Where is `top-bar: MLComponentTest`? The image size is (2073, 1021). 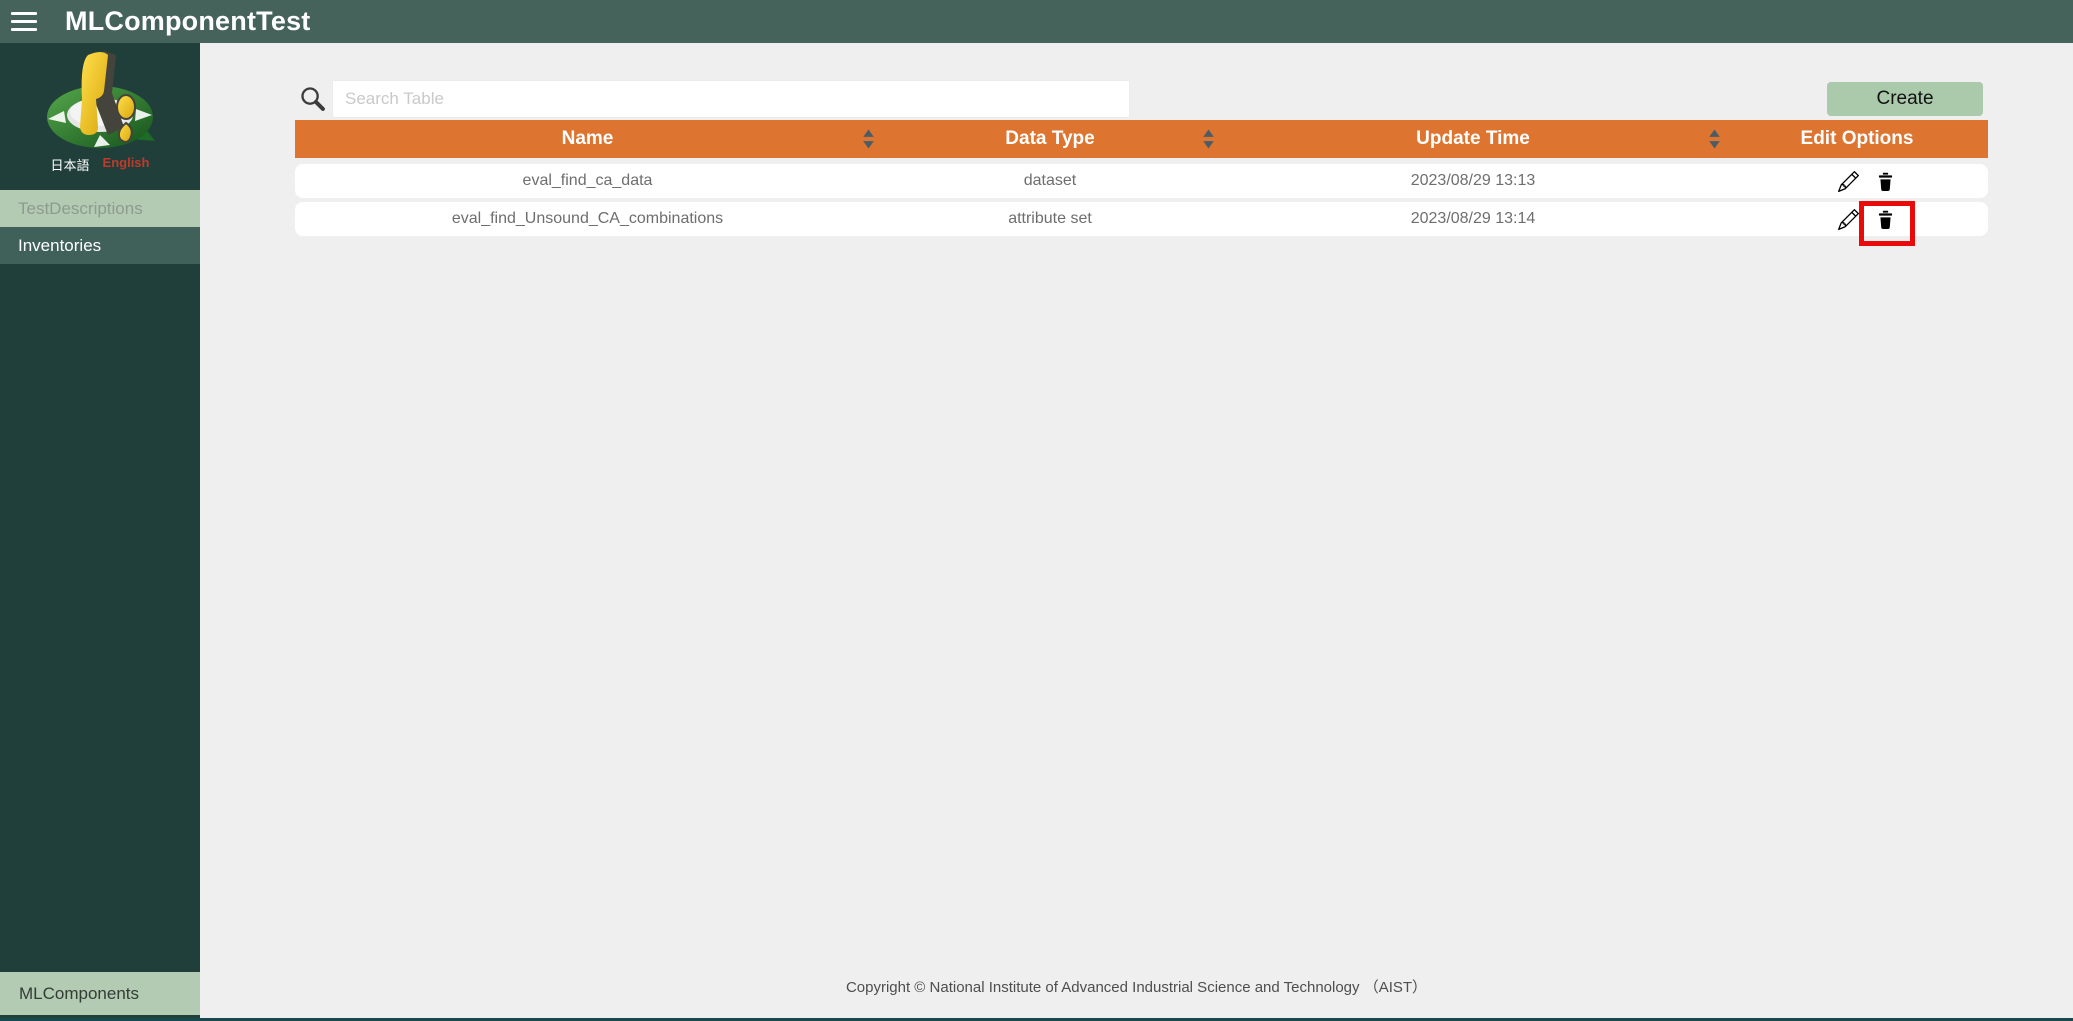
top-bar: MLComponentTest is located at coordinates (1036, 21).